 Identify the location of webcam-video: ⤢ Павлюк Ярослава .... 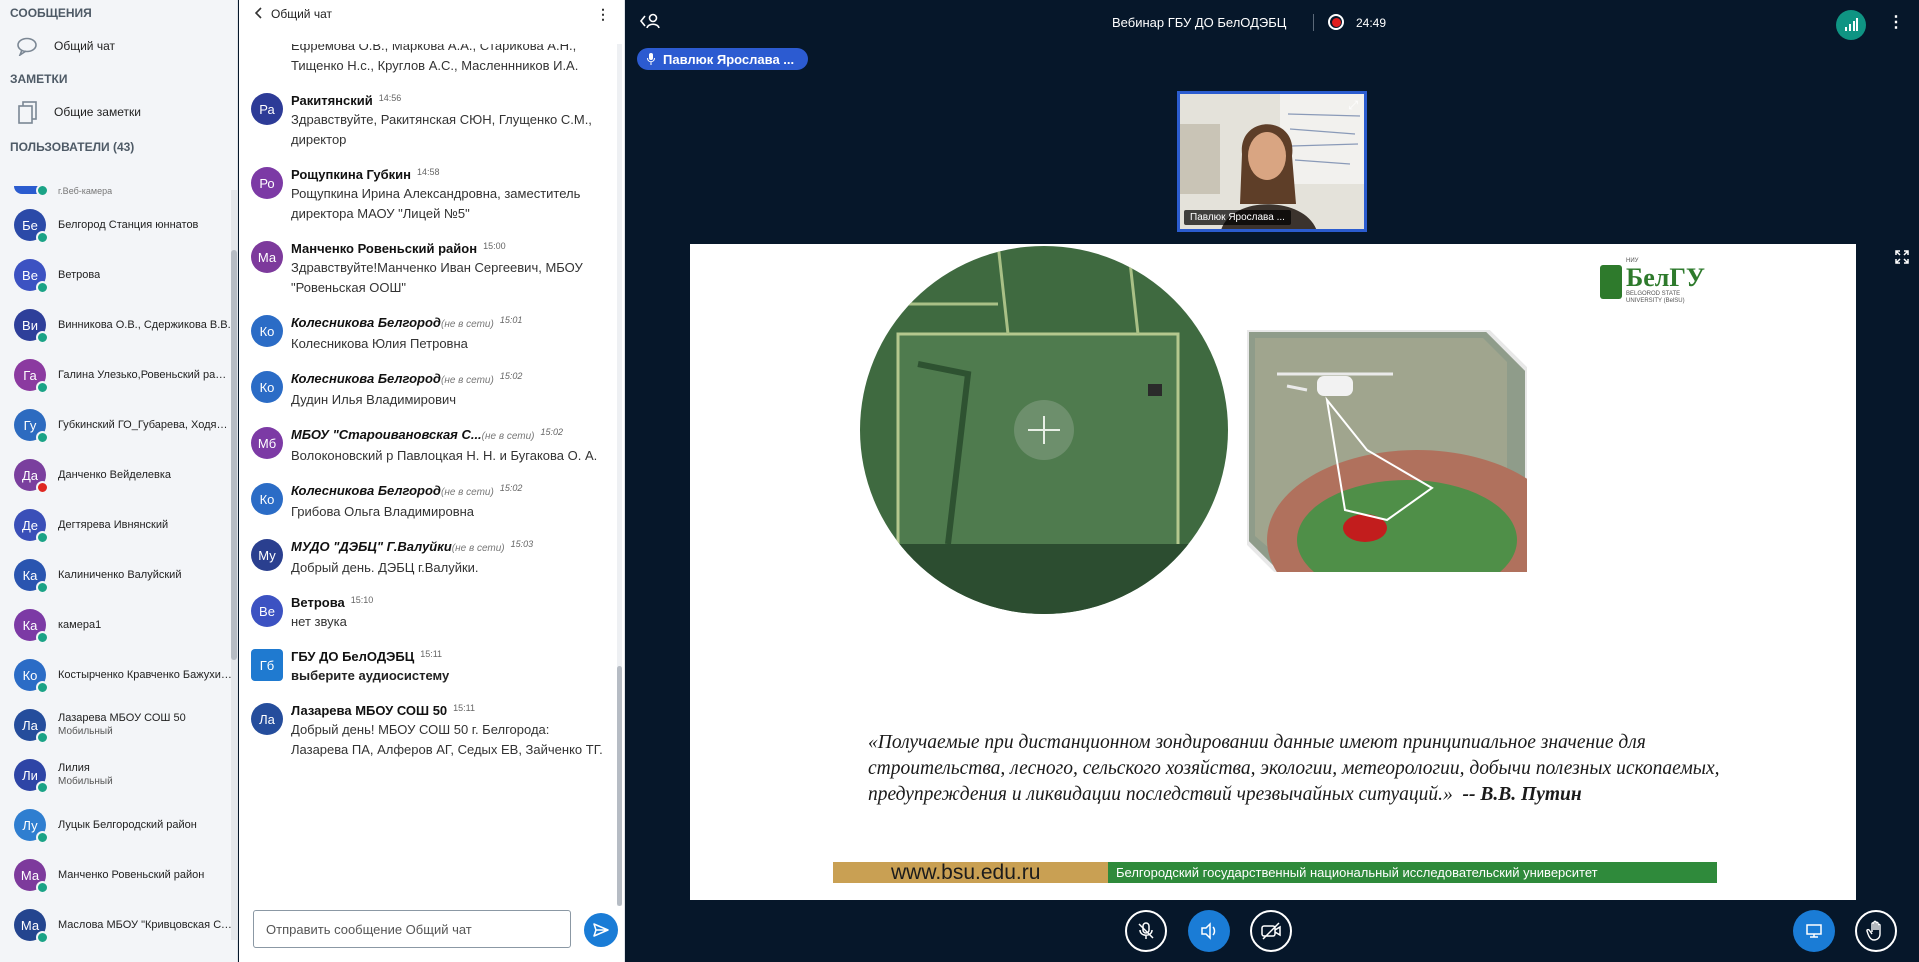
(1272, 161).